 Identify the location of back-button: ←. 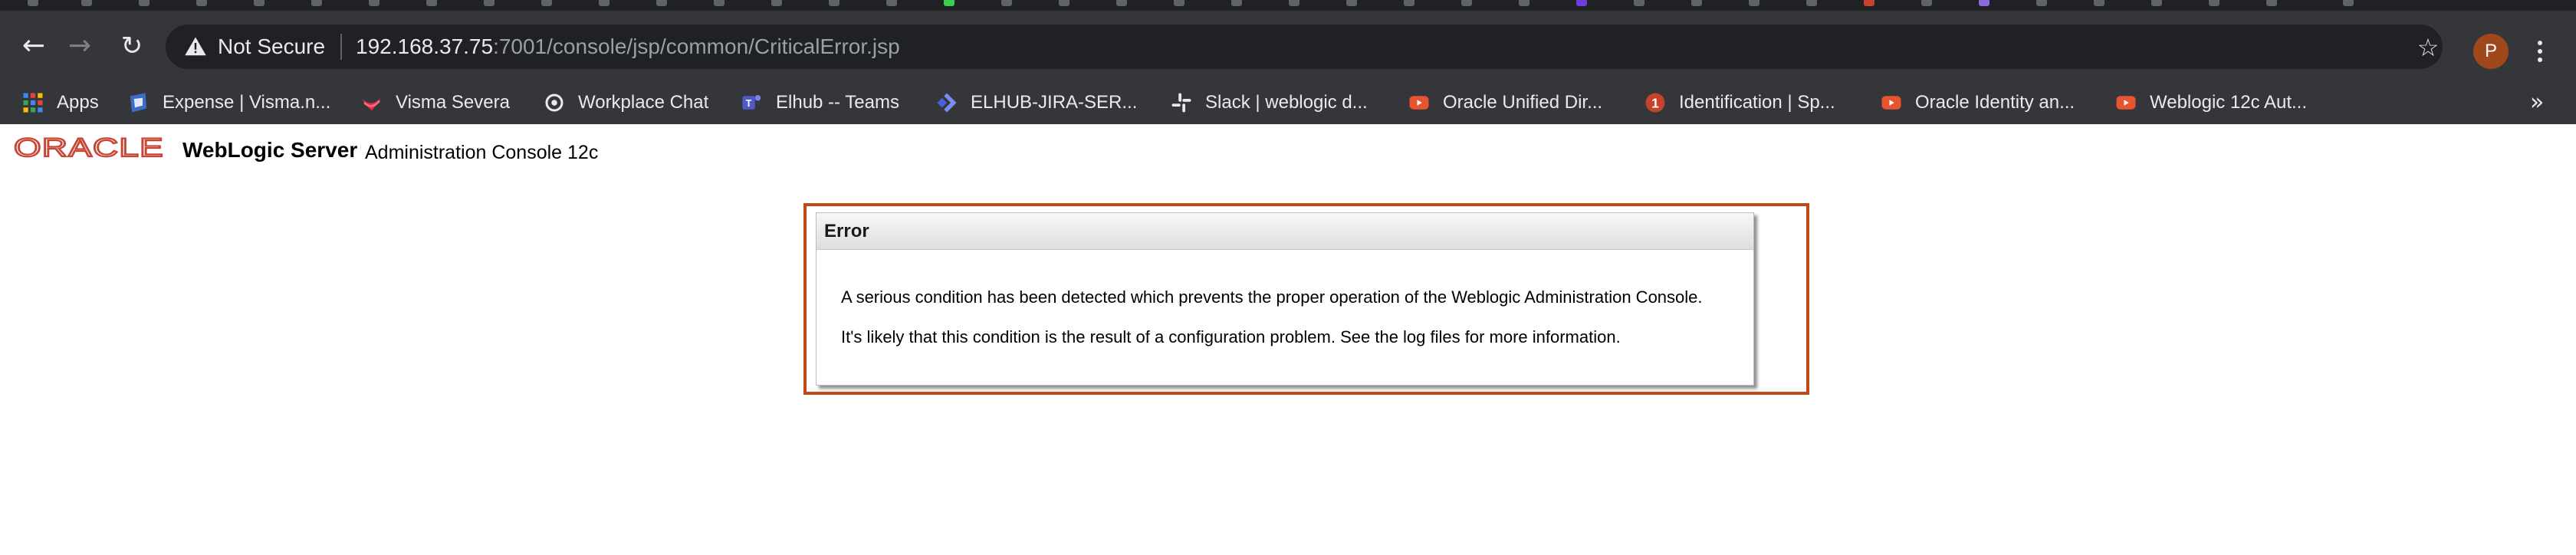
(34, 46).